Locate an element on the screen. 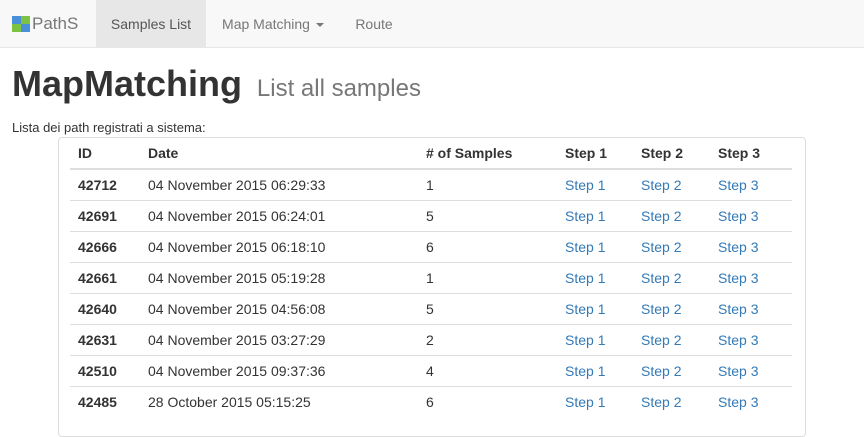 The width and height of the screenshot is (864, 437). paths-logo-icon is located at coordinates (21, 24).